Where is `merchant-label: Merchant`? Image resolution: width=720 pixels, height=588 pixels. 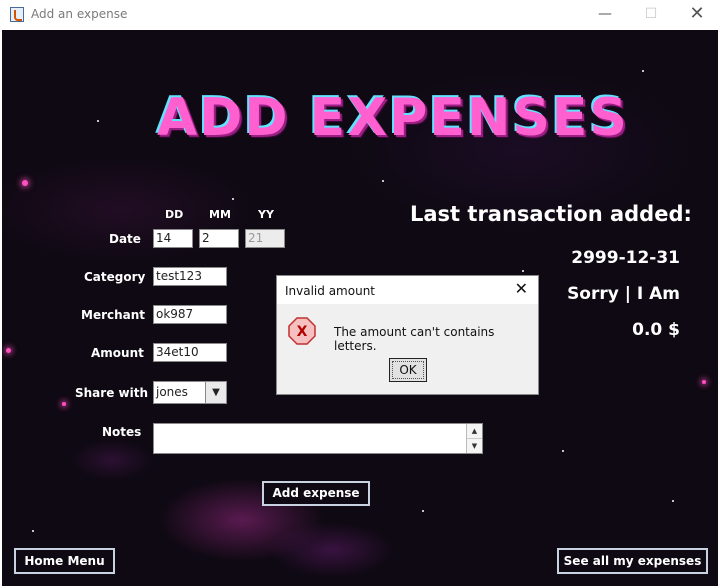
merchant-label: Merchant is located at coordinates (113, 315).